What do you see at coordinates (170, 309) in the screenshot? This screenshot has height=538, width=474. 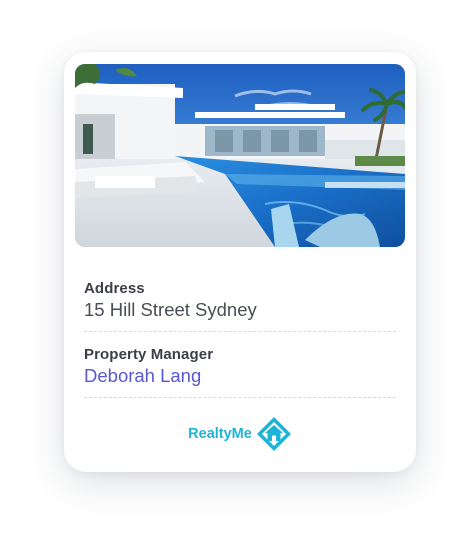 I see `address-value: 15 Hill Street Sydney` at bounding box center [170, 309].